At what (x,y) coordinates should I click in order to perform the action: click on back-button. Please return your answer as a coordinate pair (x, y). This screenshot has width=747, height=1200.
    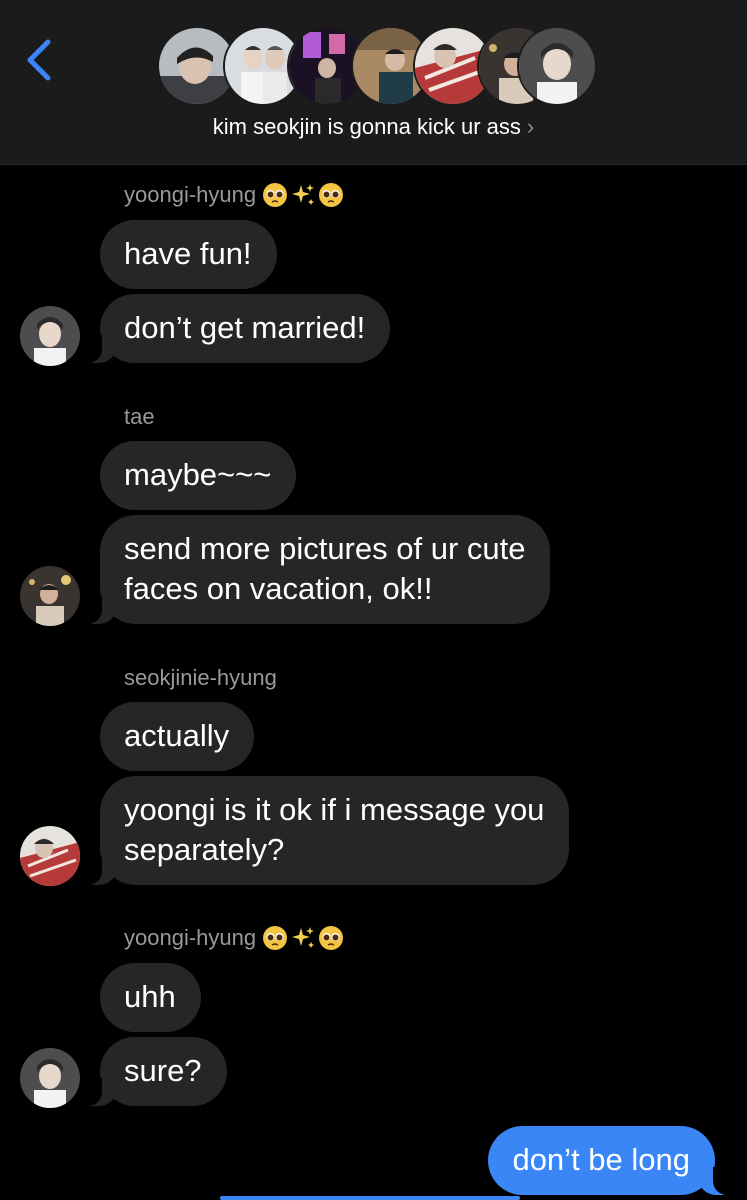
    Looking at the image, I should click on (40, 60).